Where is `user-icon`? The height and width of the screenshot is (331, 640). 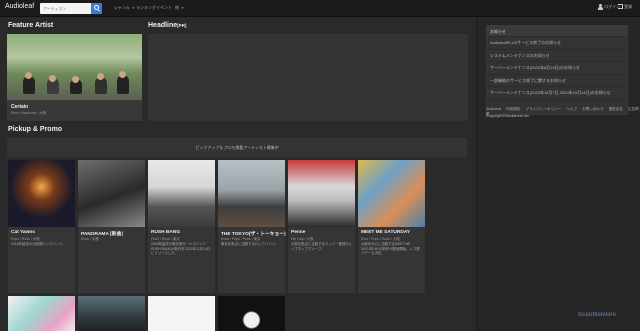
user-icon is located at coordinates (600, 7).